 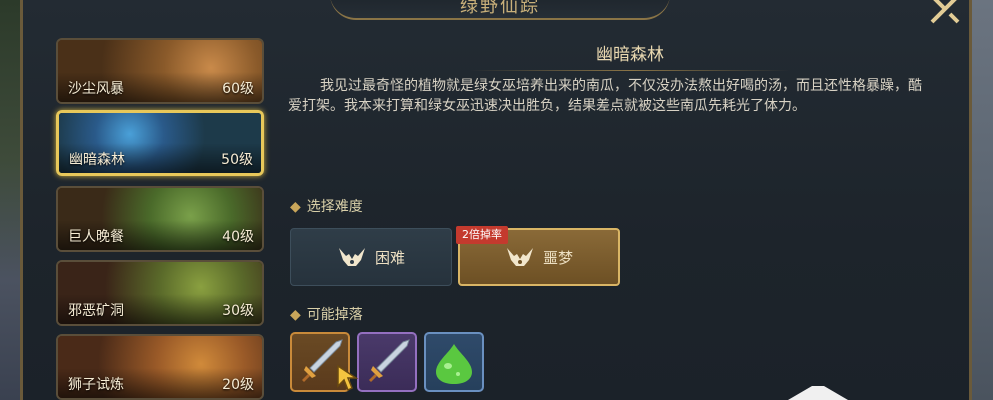 What do you see at coordinates (482, 235) in the screenshot?
I see `drop-rate-badge: 2倍掉率` at bounding box center [482, 235].